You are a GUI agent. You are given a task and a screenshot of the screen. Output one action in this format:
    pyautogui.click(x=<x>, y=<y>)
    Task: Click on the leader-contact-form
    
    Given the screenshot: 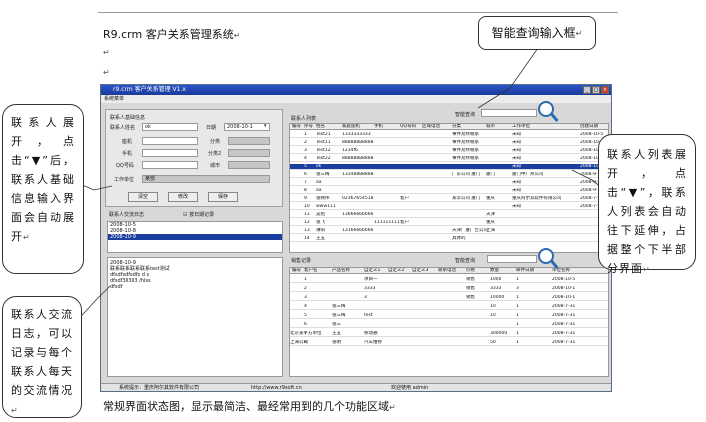 What is the action you would take?
    pyautogui.click(x=96, y=187)
    